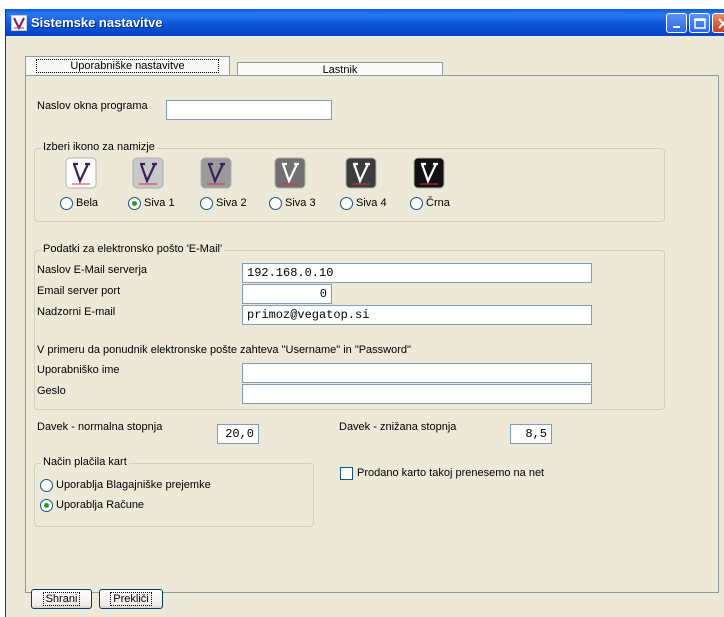 Image resolution: width=724 pixels, height=617 pixels. I want to click on payment-receipts-radio, so click(46, 485).